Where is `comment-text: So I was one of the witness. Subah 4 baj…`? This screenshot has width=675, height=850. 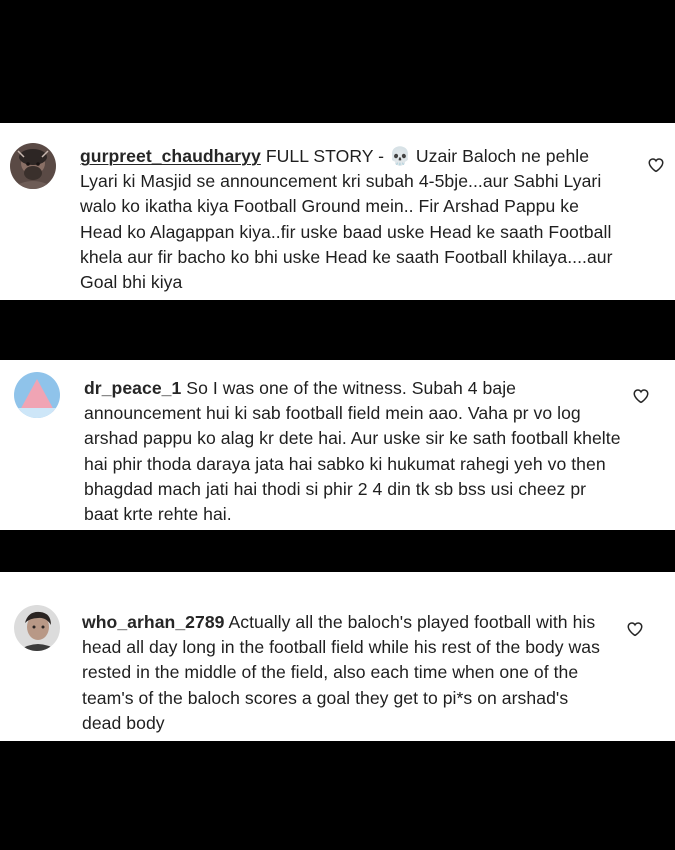
comment-text: So I was one of the witness. Subah 4 baj… is located at coordinates (352, 451).